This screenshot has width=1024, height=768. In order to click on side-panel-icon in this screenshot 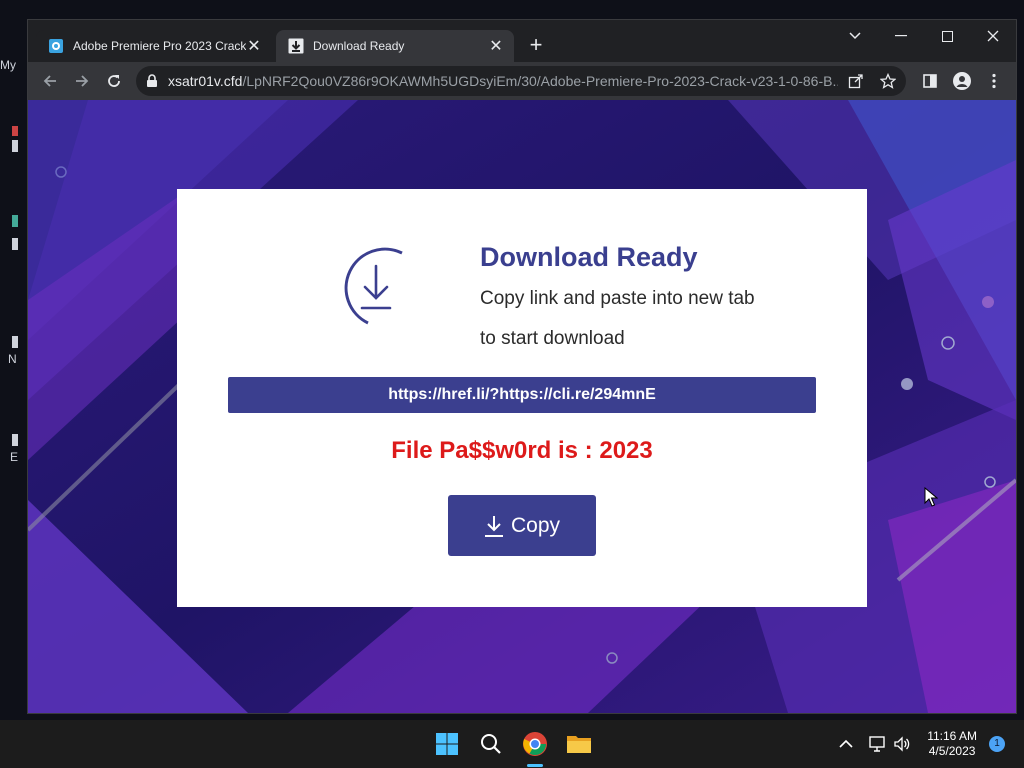, I will do `click(930, 81)`.